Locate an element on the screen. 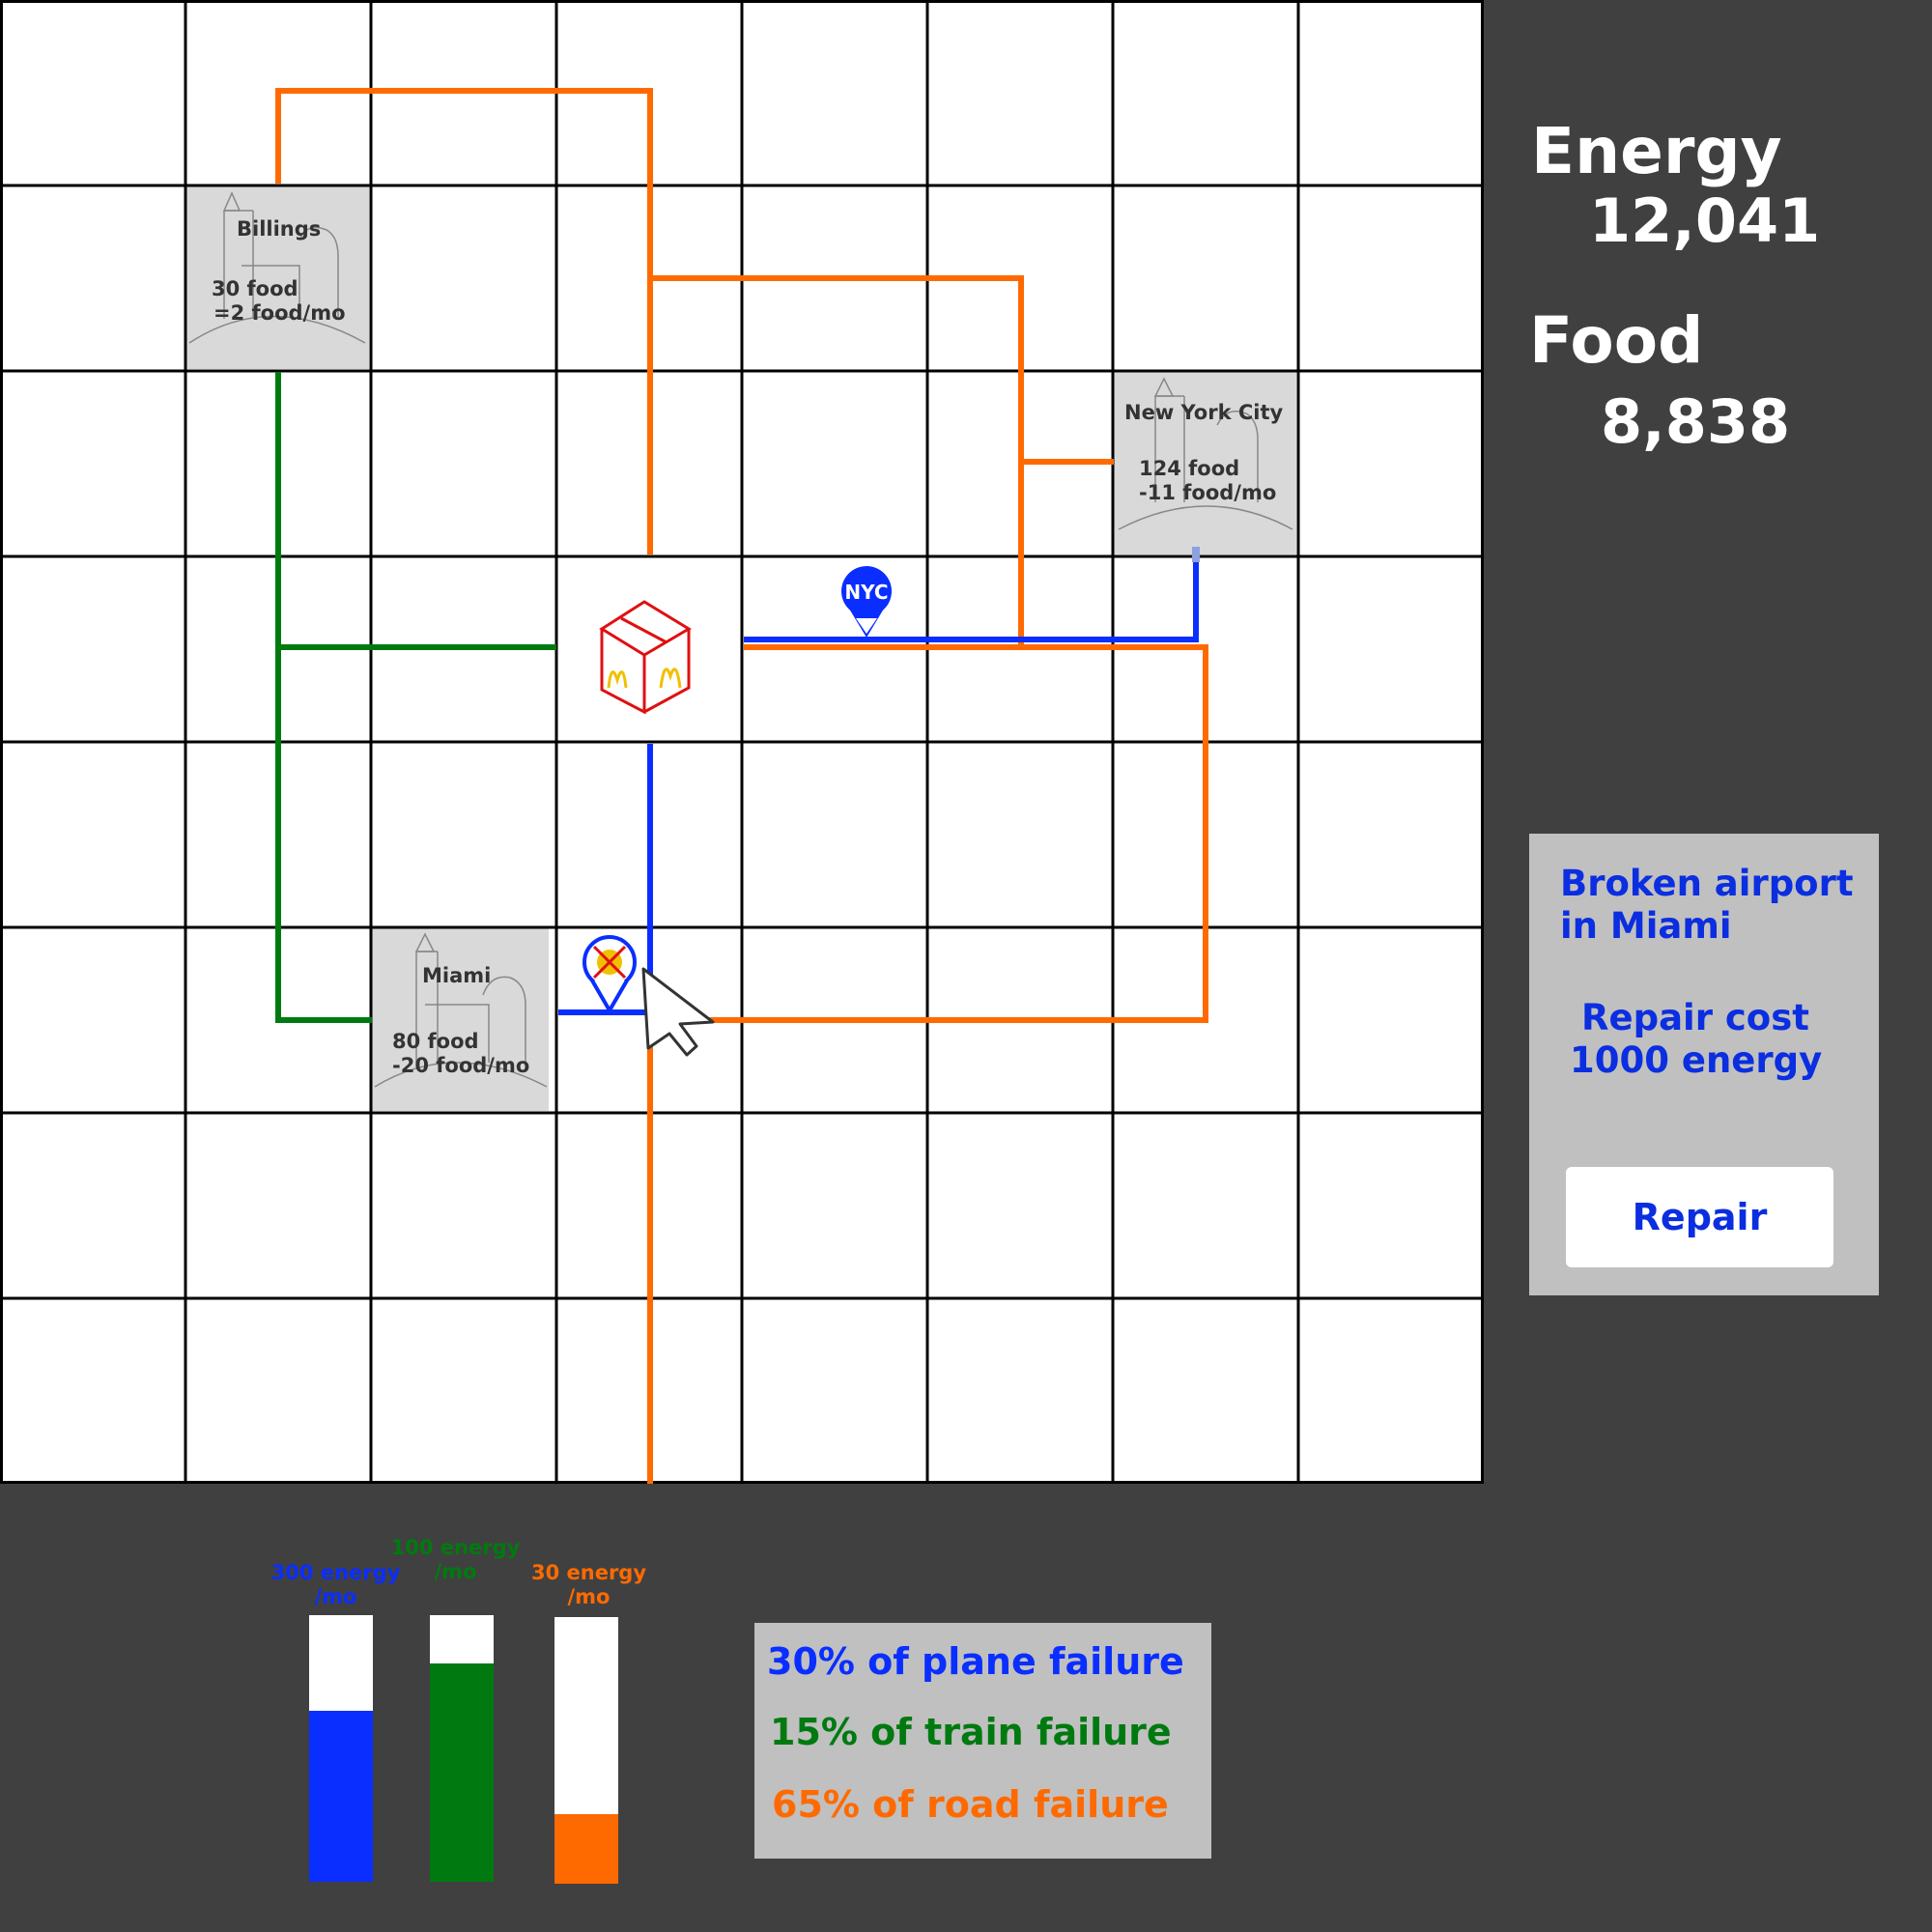 The image size is (1932, 1932). train-failure-text: 15% of train failure is located at coordinates (971, 1732).